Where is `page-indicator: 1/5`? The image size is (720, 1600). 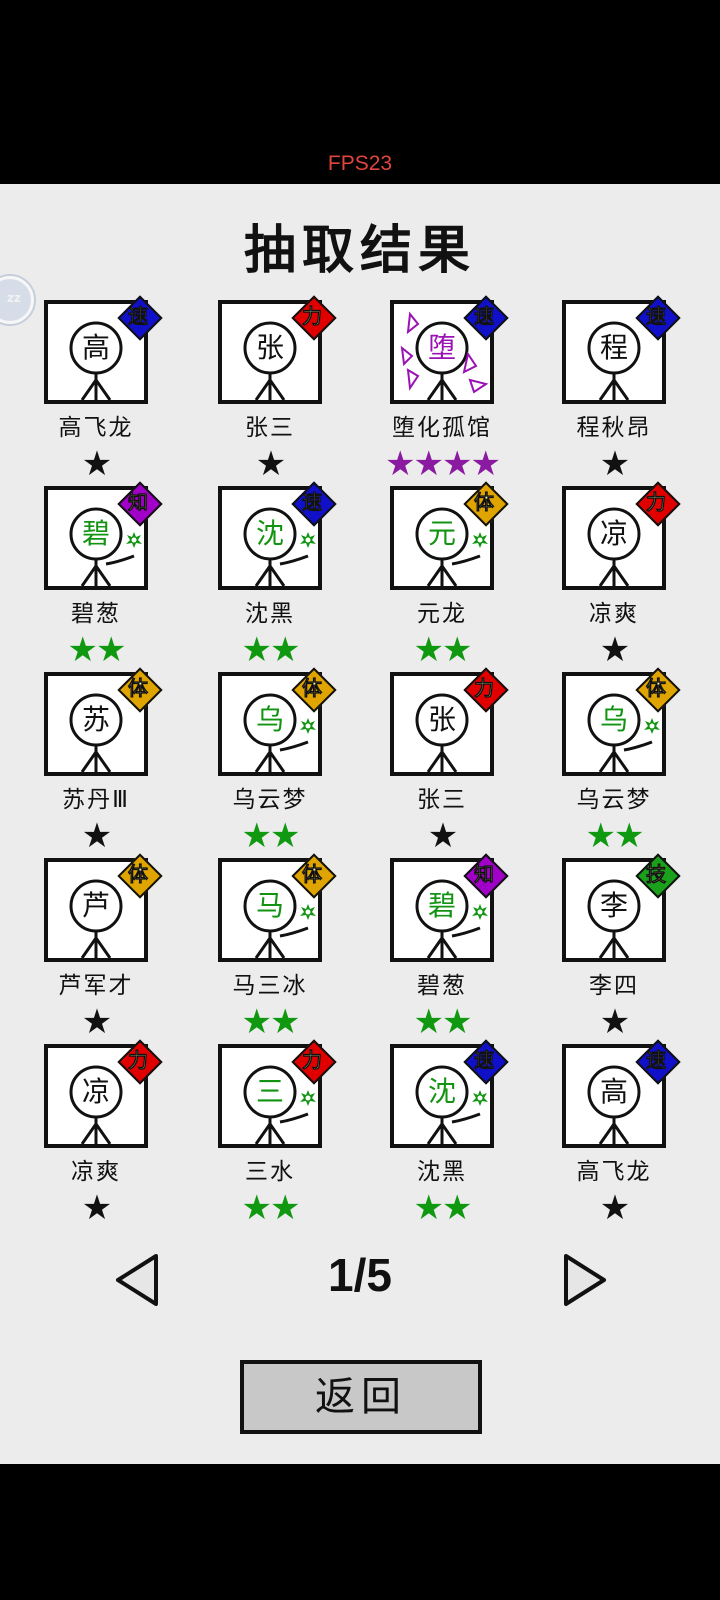
page-indicator: 1/5 is located at coordinates (360, 1275).